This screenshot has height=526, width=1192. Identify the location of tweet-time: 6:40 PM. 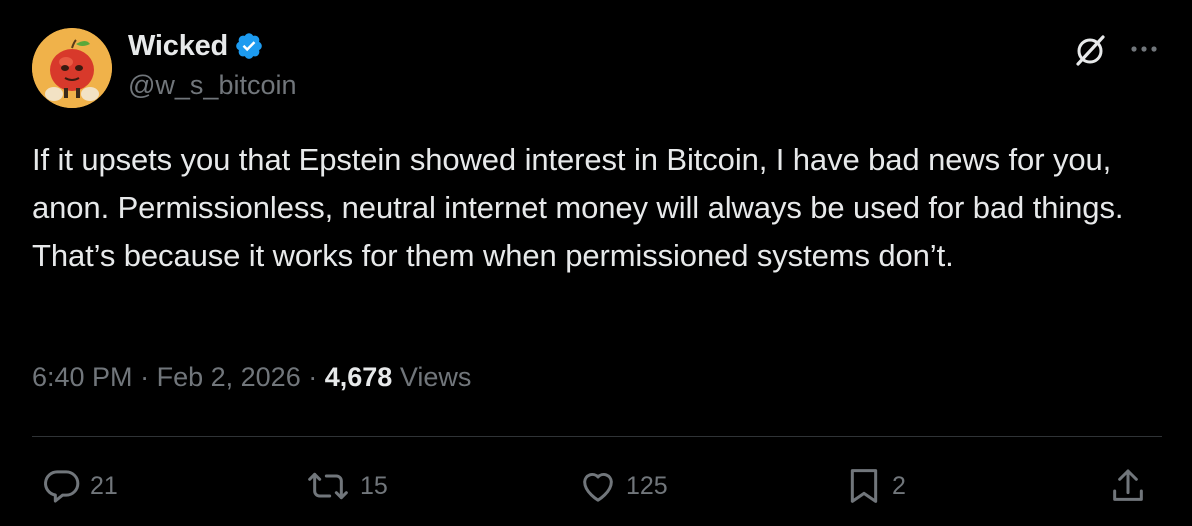
(82, 377).